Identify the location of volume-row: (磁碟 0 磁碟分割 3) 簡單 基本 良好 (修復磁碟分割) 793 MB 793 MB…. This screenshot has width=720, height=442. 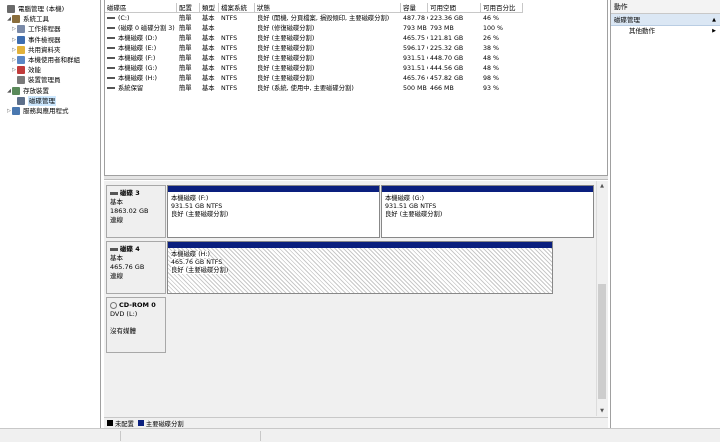
(357, 29).